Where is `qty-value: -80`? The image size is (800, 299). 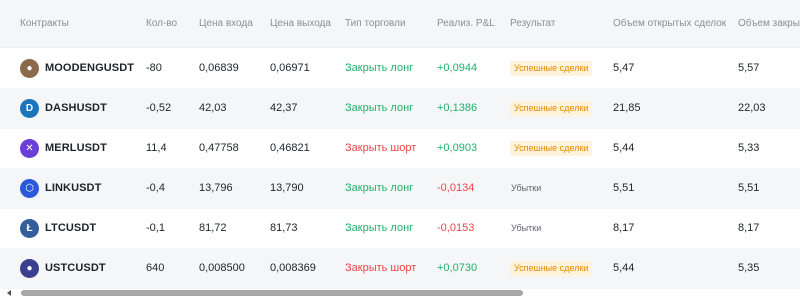
qty-value: -80 is located at coordinates (154, 68).